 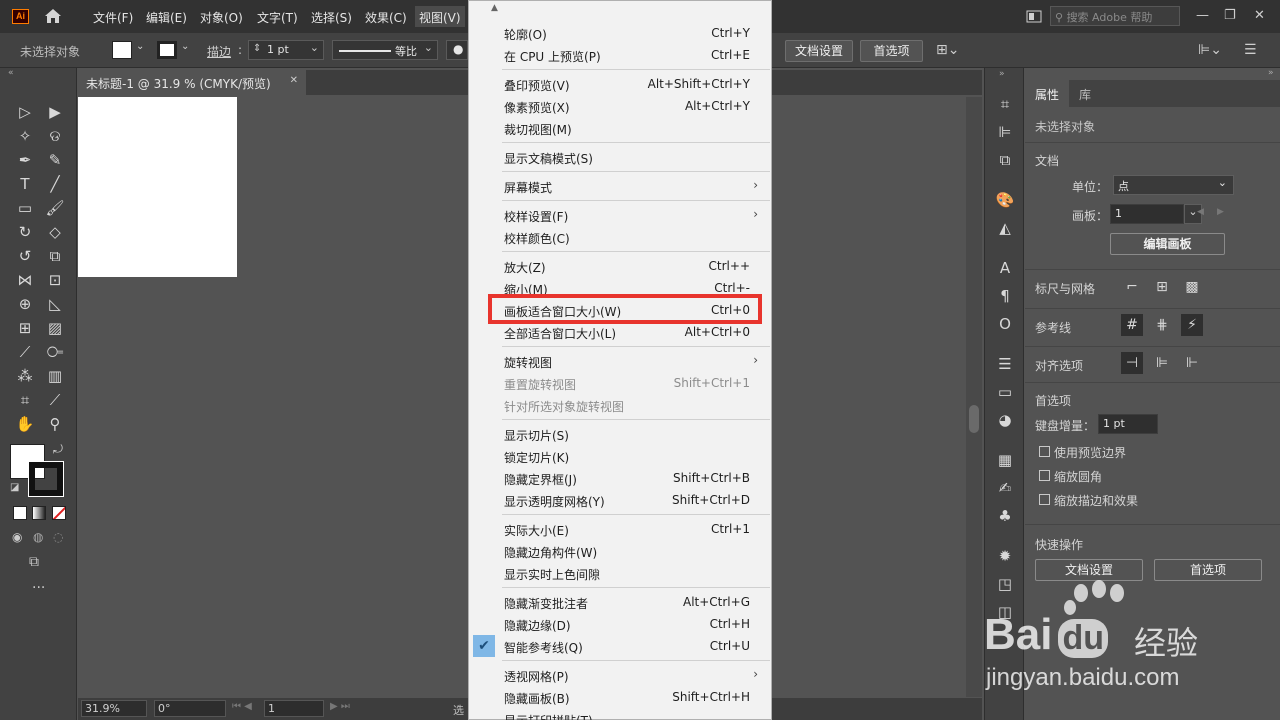 What do you see at coordinates (1220, 212) in the screenshot?
I see `next-artboard-icon: ▶` at bounding box center [1220, 212].